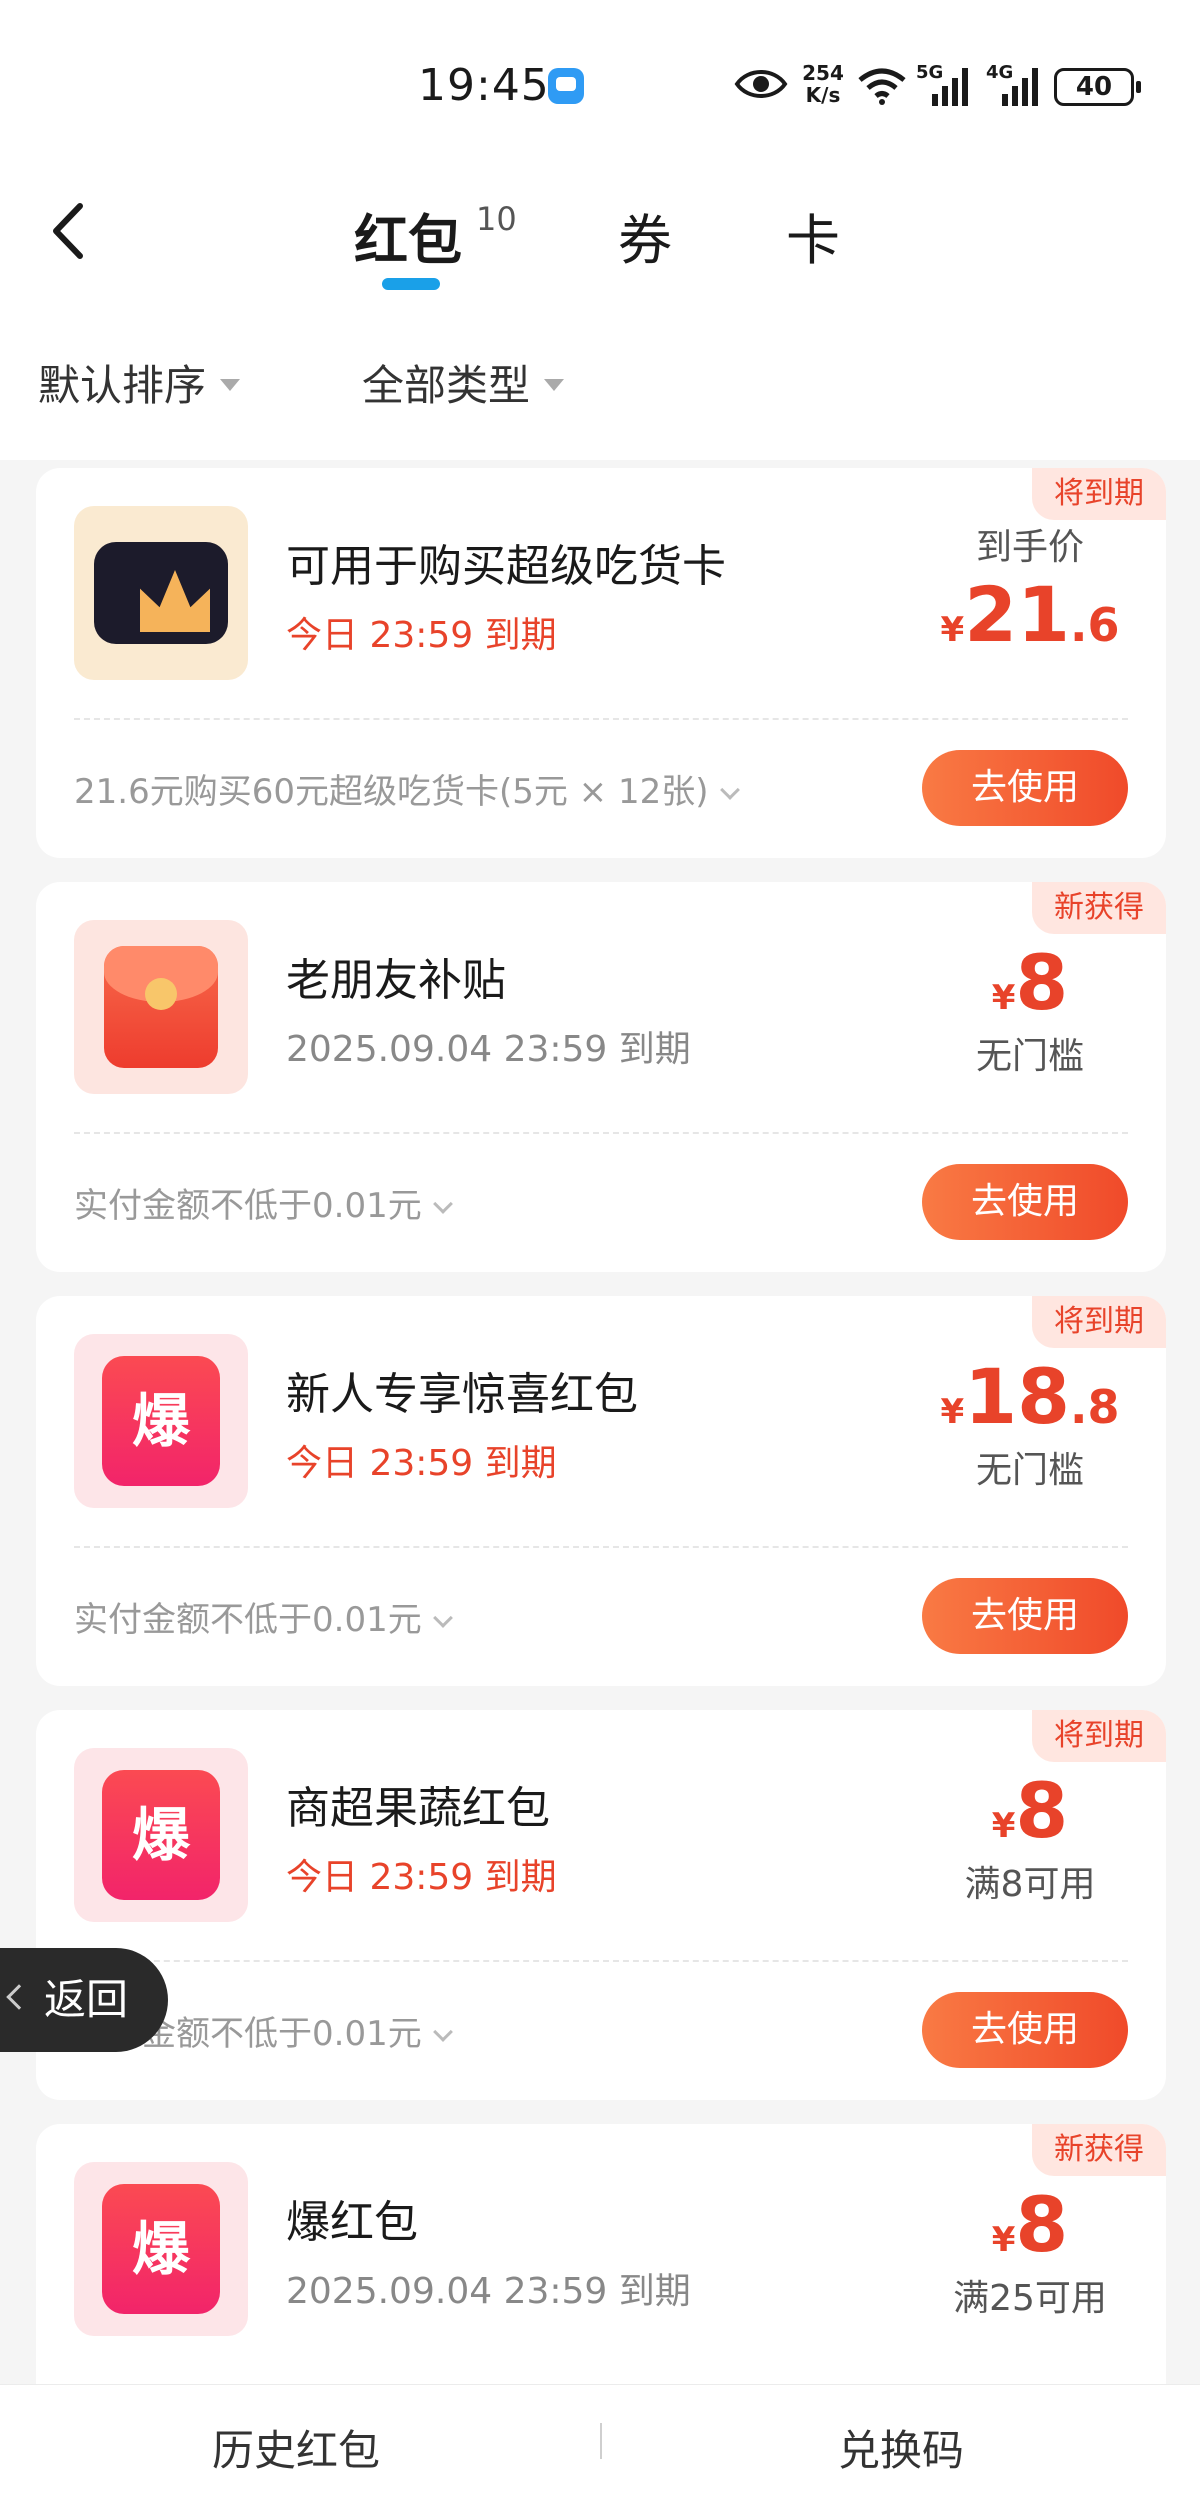 The width and height of the screenshot is (1200, 2503). I want to click on price-value: ¥21.6, so click(1030, 614).